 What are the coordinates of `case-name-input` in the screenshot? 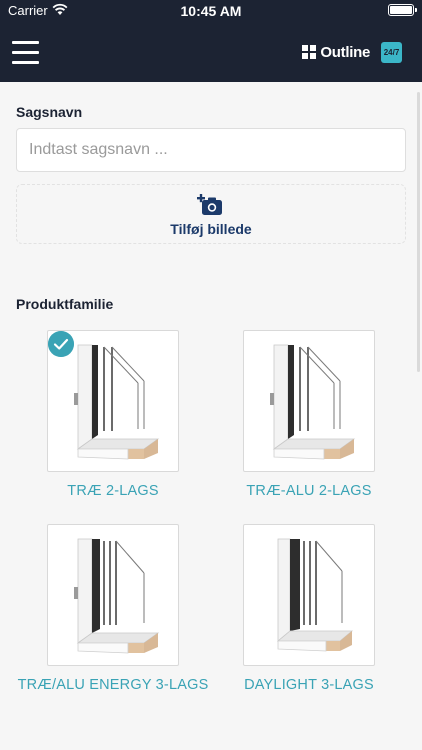 It's located at (211, 150).